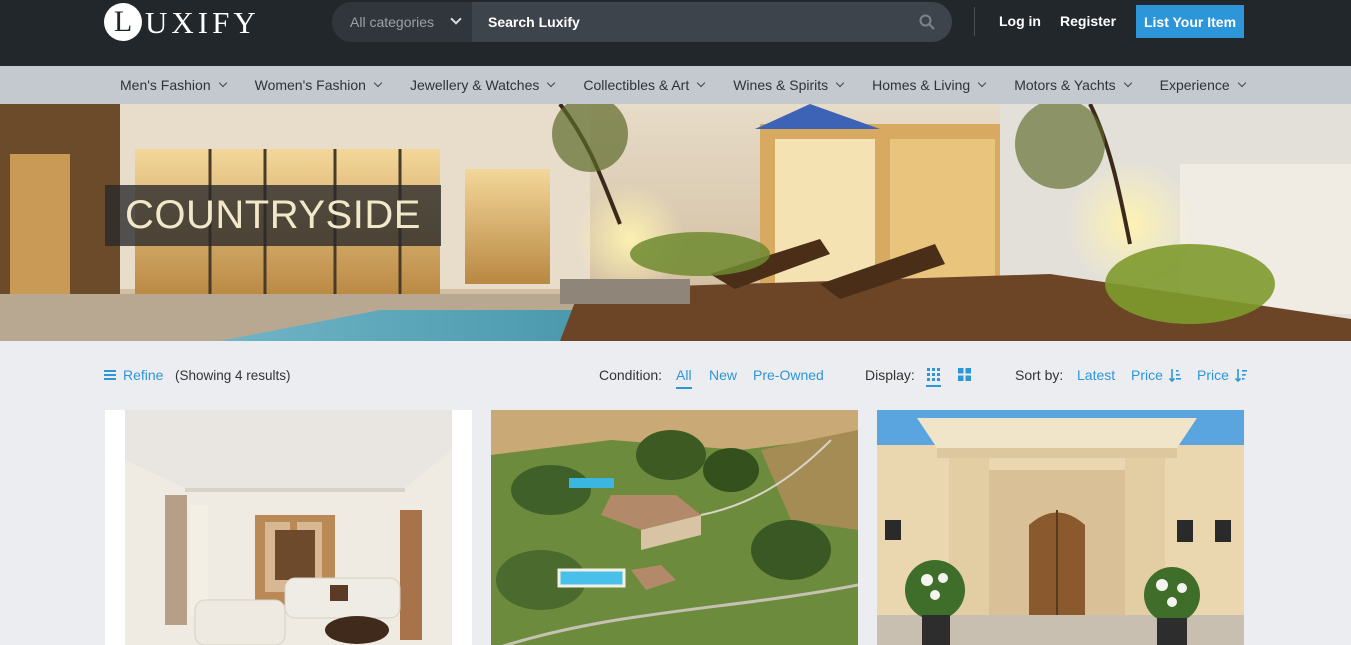 Image resolution: width=1351 pixels, height=645 pixels. I want to click on hero-title: COUNTRYSIDE, so click(273, 215).